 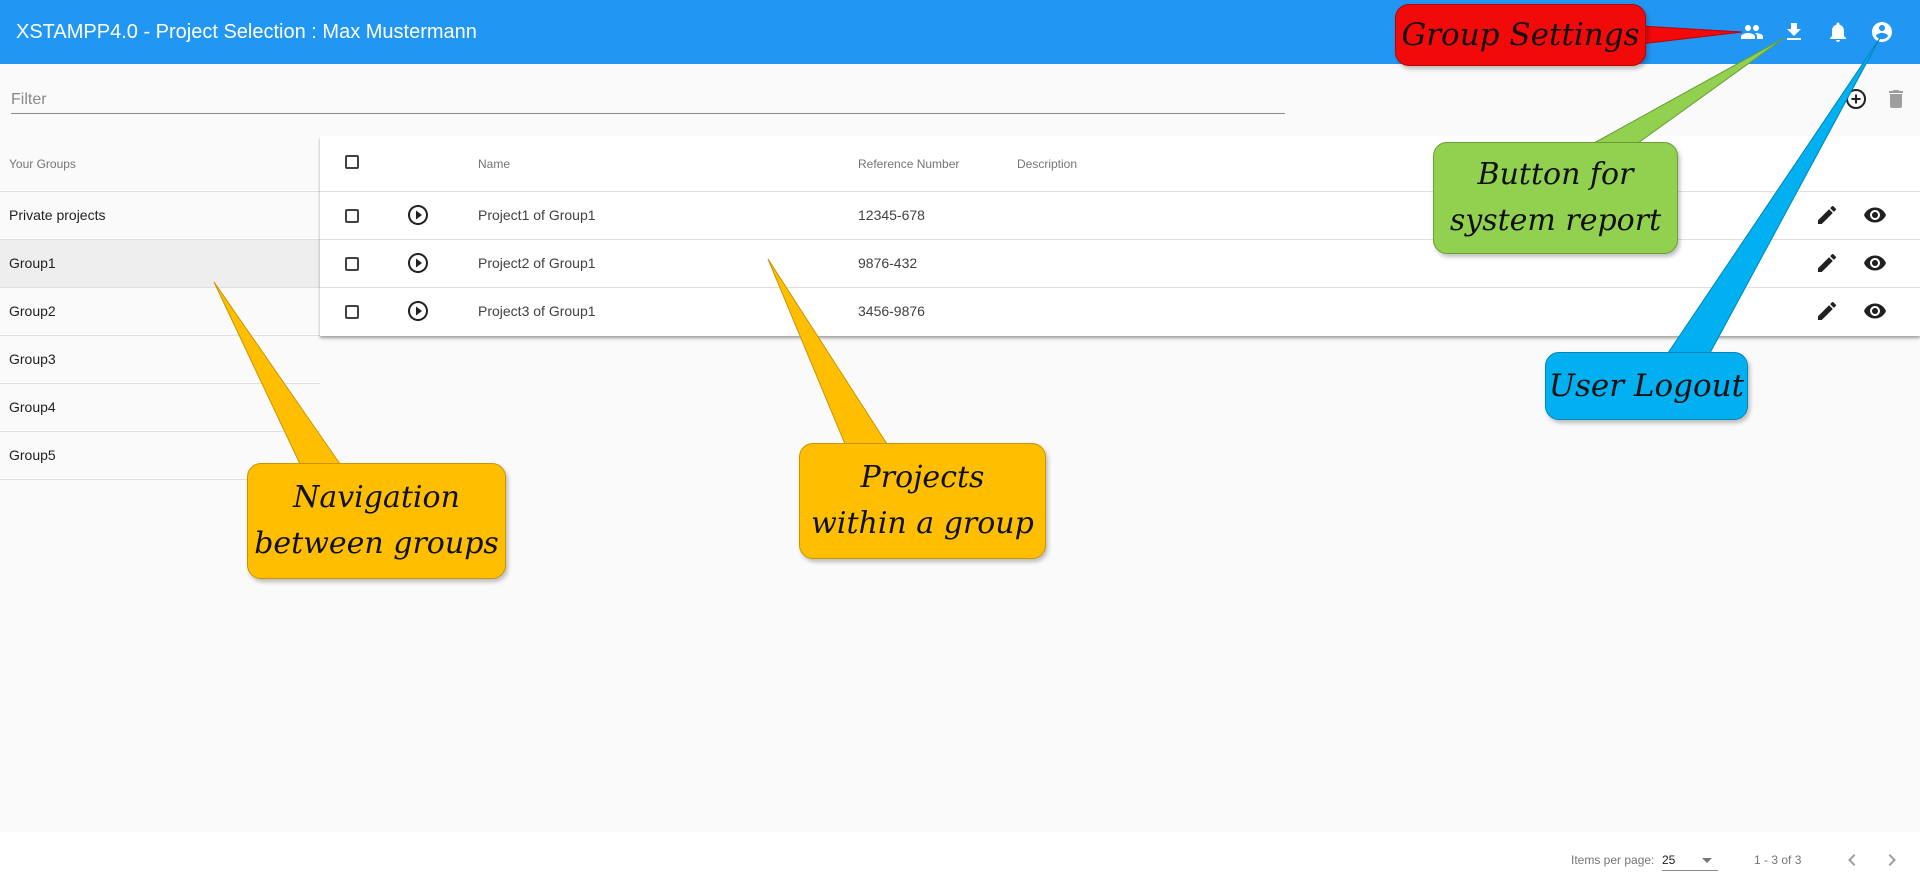 What do you see at coordinates (1555, 198) in the screenshot?
I see `callout-system-report: Button for system report` at bounding box center [1555, 198].